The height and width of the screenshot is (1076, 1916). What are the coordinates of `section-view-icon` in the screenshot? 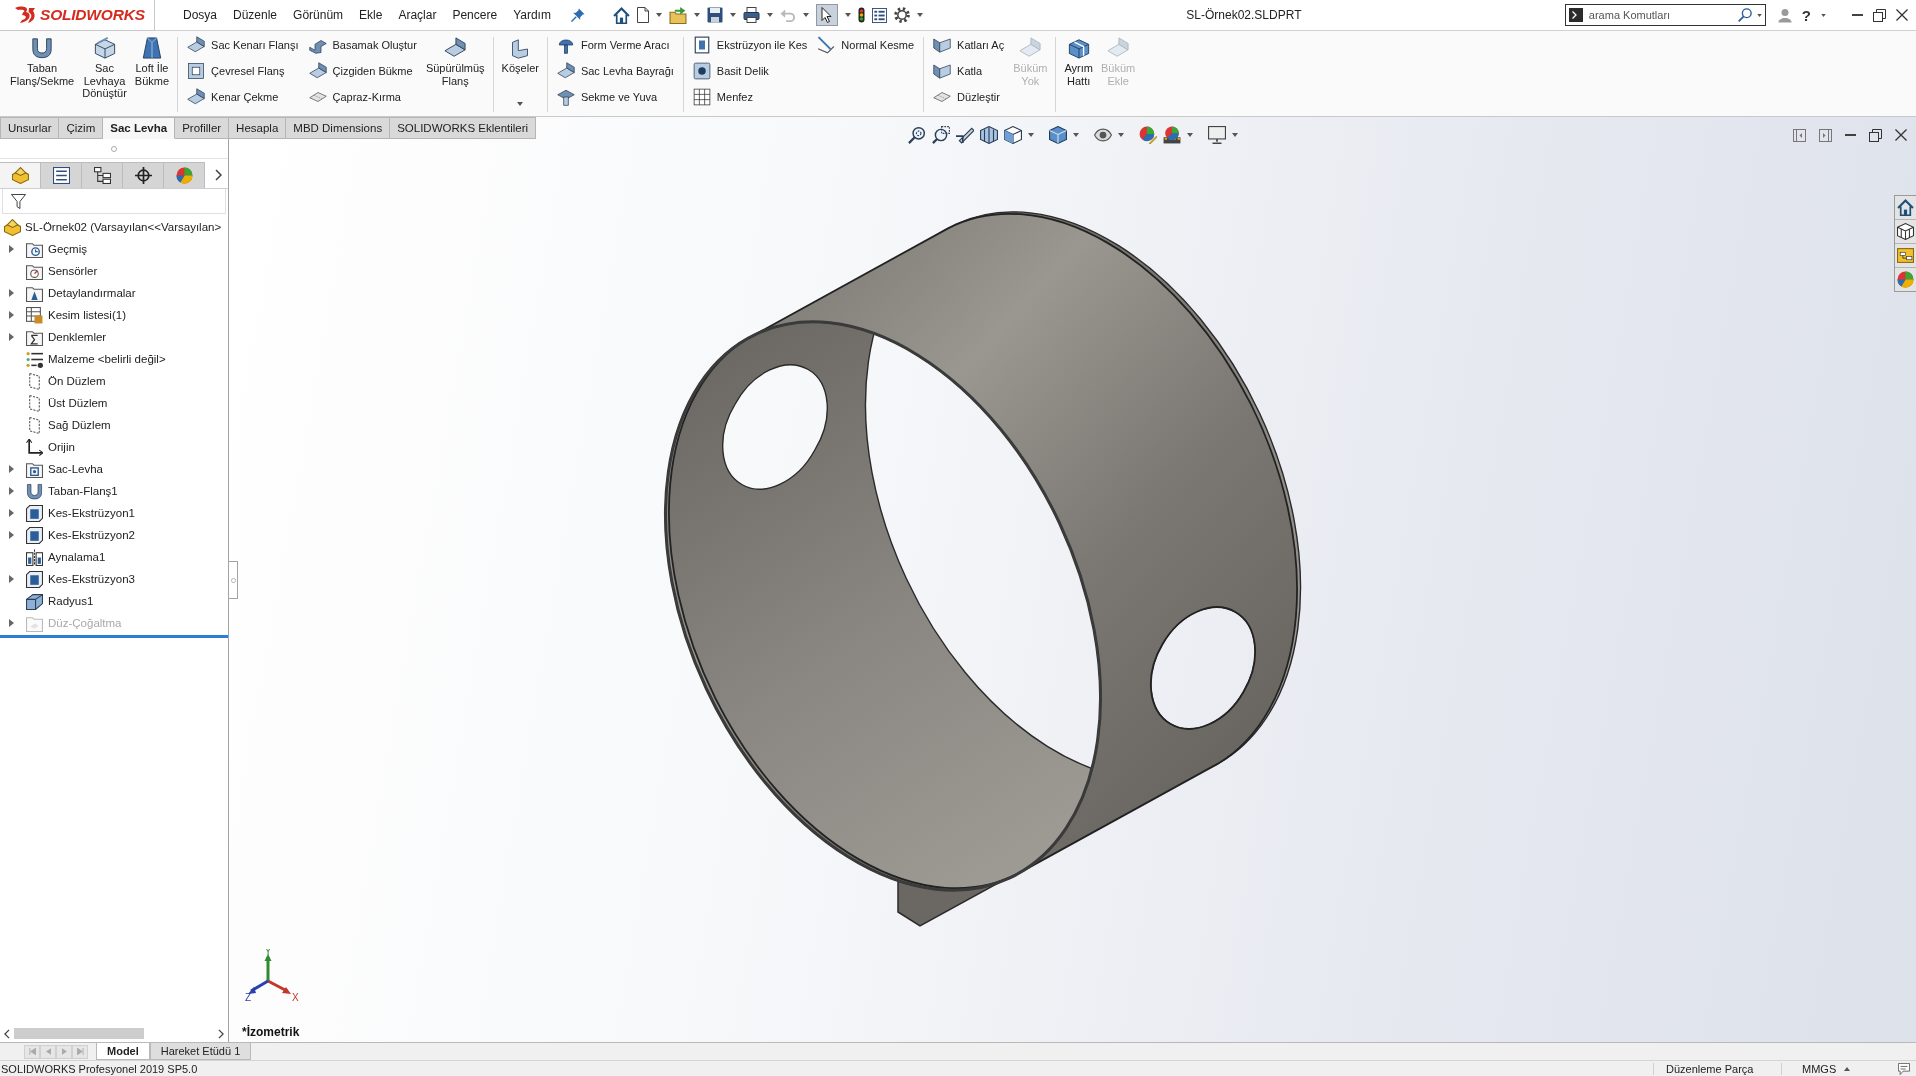 It's located at (988, 135).